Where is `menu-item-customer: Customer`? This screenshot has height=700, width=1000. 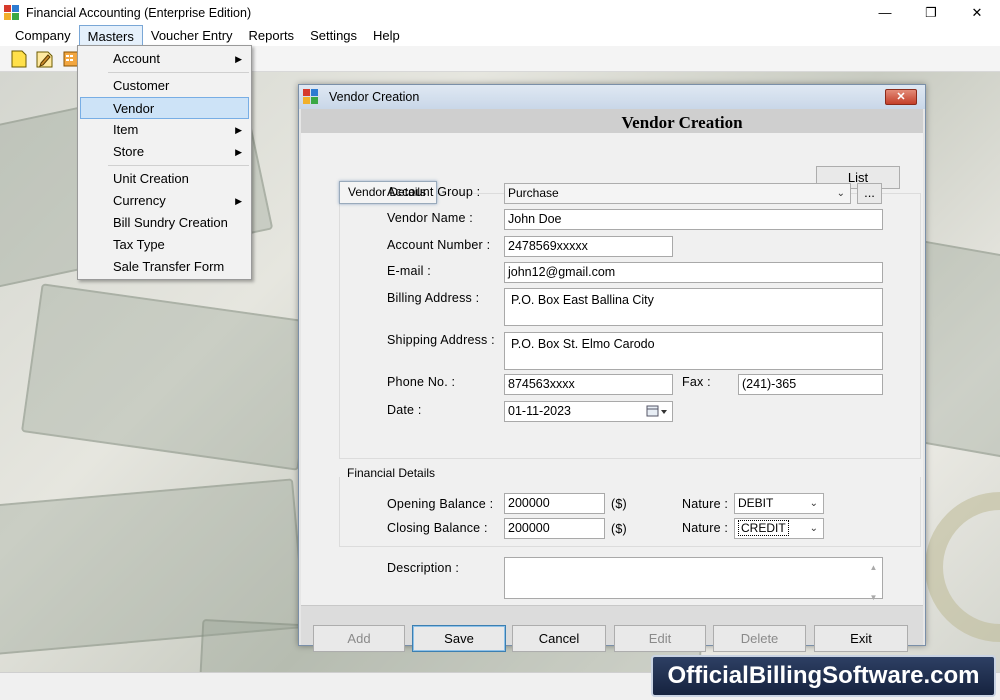 menu-item-customer: Customer is located at coordinates (164, 86).